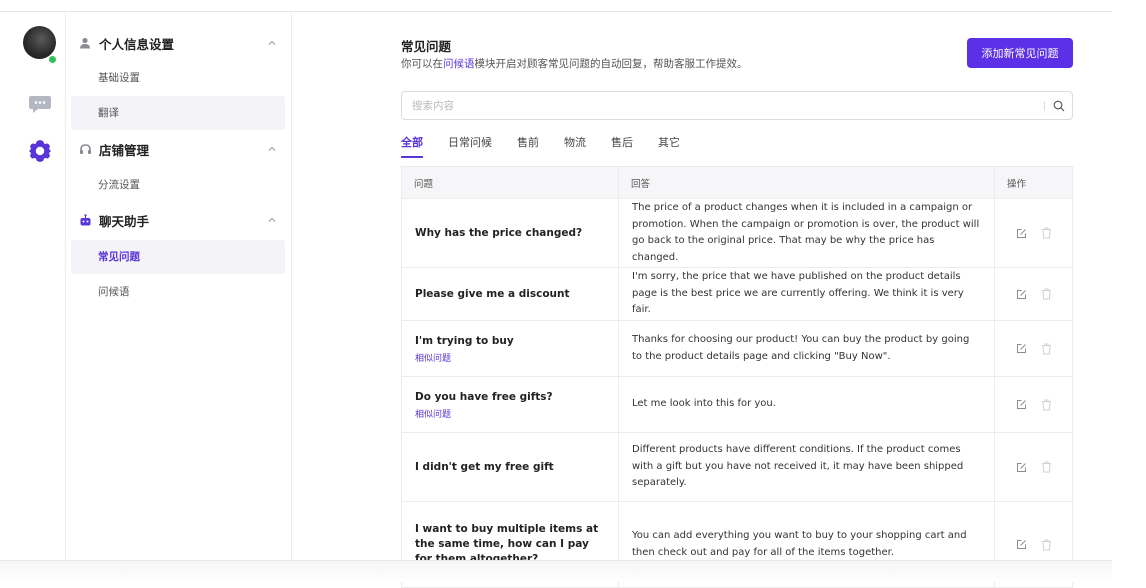 This screenshot has height=588, width=1146. What do you see at coordinates (553, 146) in the screenshot?
I see `category-tabs: 全部 日常问候 售前 物流 售后 其它` at bounding box center [553, 146].